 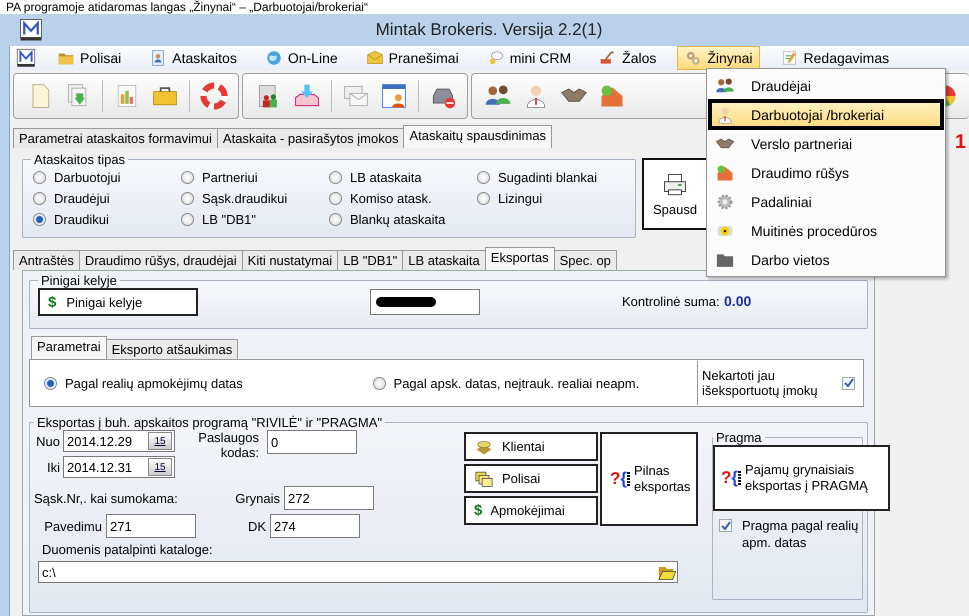 I want to click on gears-icon, so click(x=693, y=58).